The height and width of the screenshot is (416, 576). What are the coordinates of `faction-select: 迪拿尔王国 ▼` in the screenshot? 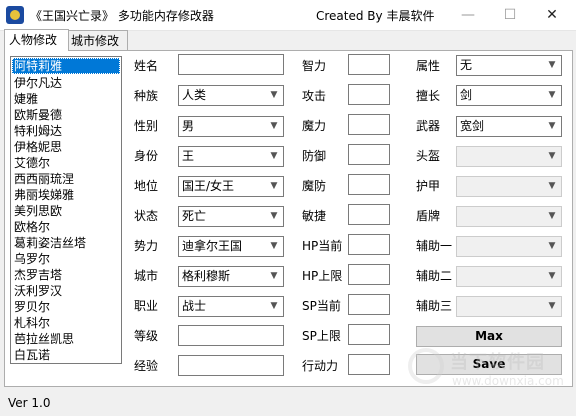 It's located at (231, 246).